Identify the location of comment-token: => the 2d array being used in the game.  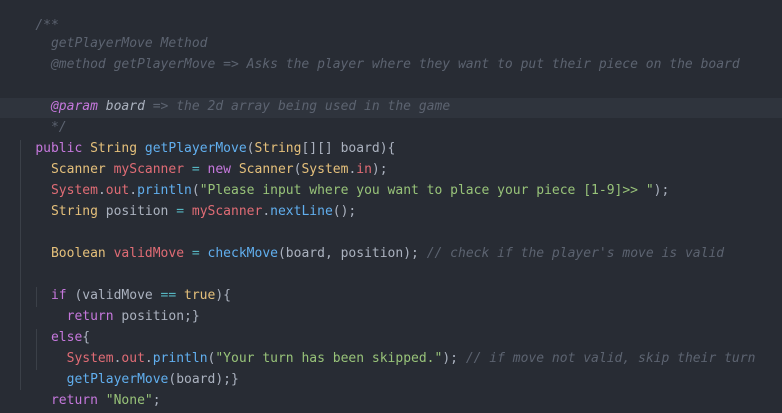
(297, 106).